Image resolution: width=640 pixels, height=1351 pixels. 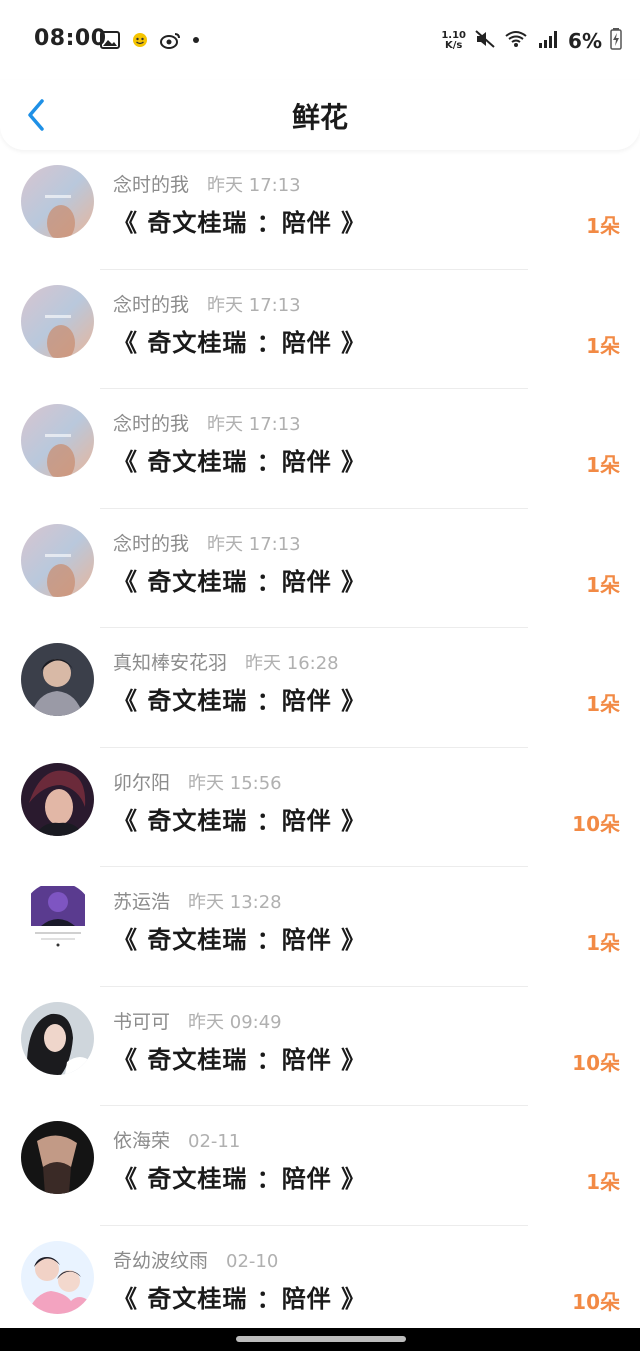 I want to click on notification-icons, so click(x=150, y=42).